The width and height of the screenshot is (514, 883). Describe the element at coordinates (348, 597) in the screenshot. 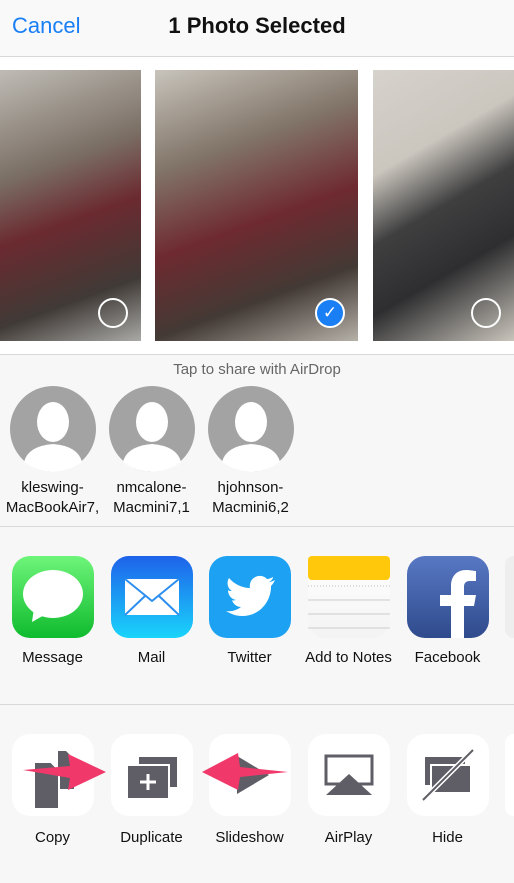

I see `notes-icon` at that location.